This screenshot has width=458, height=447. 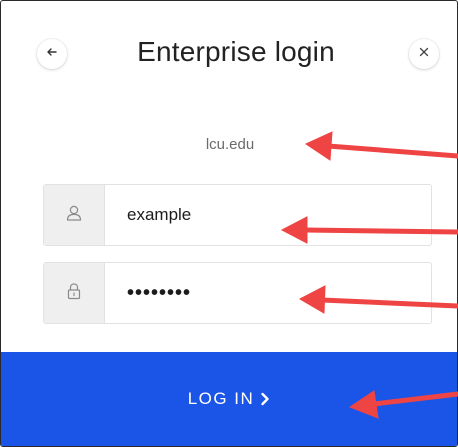 I want to click on password-field: ••••••••, so click(x=237, y=293).